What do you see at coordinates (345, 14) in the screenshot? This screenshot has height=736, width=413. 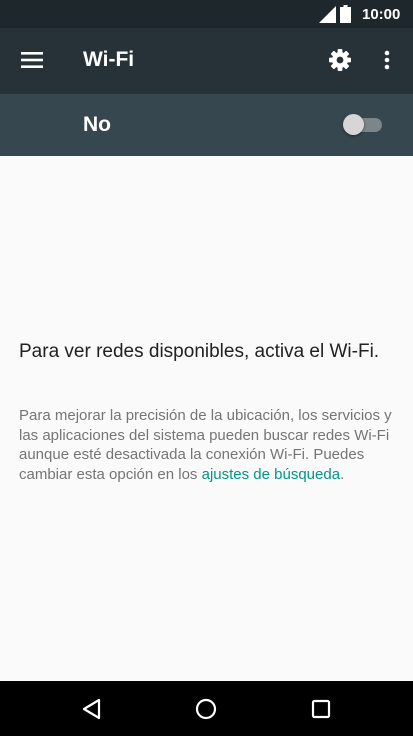 I see `battery-icon` at bounding box center [345, 14].